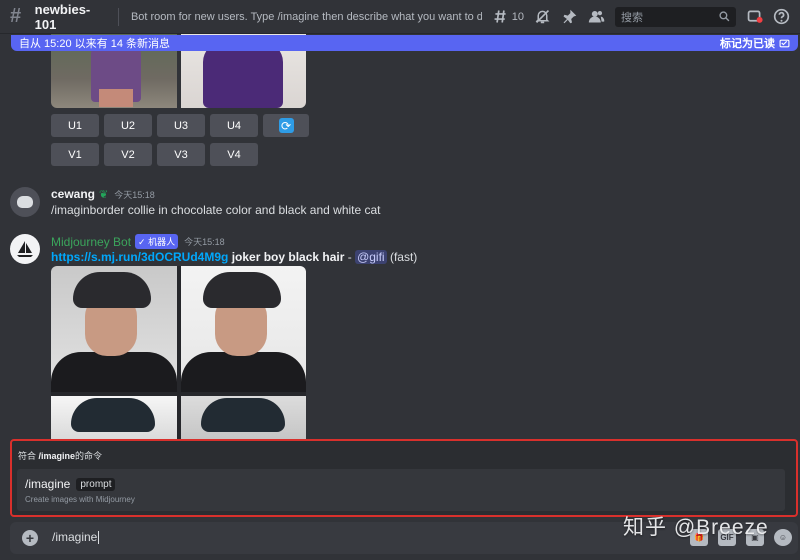 The width and height of the screenshot is (800, 560). I want to click on prompt-text: joker boy black hair, so click(288, 257).